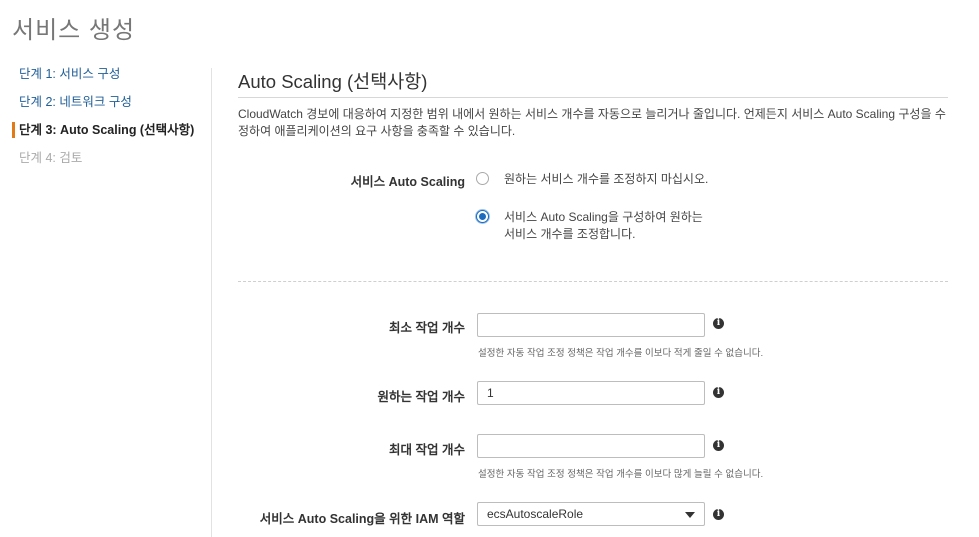 Image resolution: width=979 pixels, height=537 pixels. I want to click on dashed-divider, so click(593, 281).